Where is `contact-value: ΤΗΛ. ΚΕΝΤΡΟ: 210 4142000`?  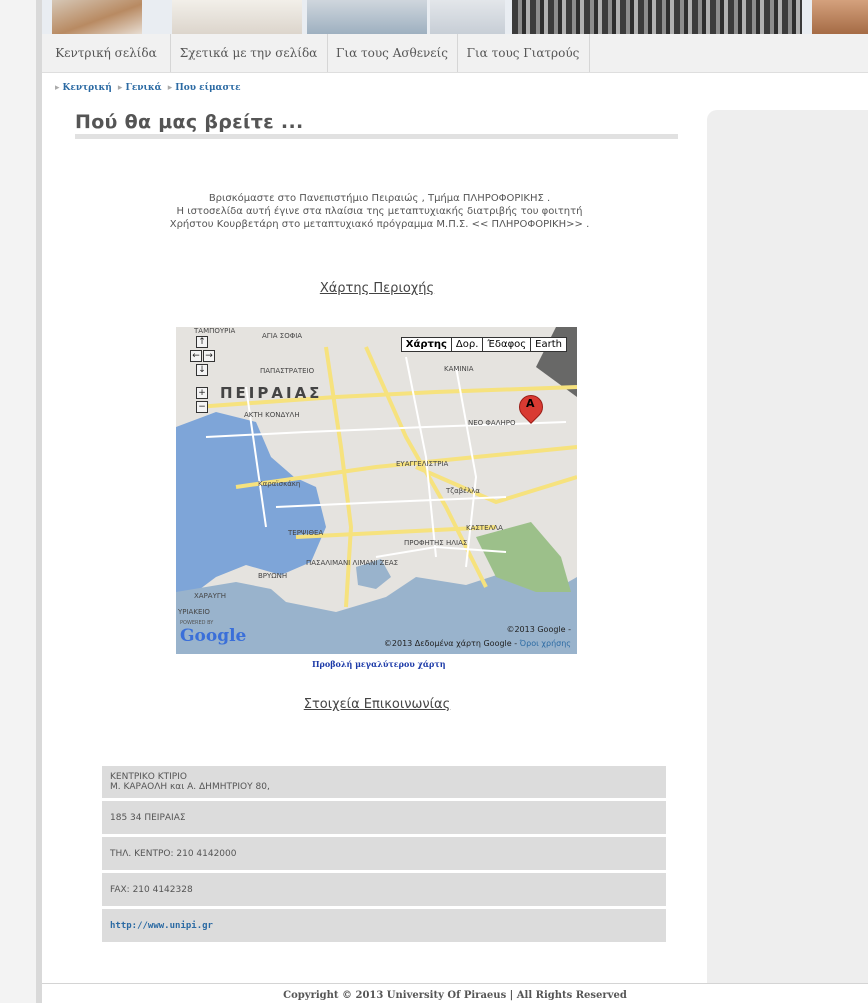 contact-value: ΤΗΛ. ΚΕΝΤΡΟ: 210 4142000 is located at coordinates (173, 853).